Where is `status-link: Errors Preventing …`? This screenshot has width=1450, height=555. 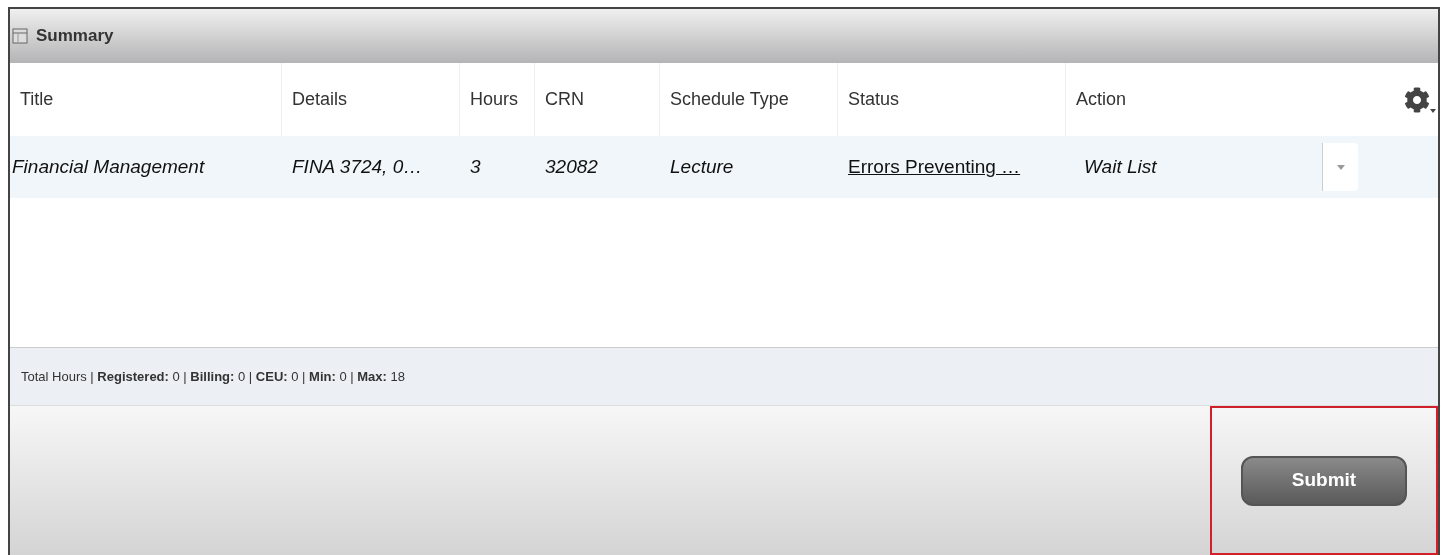 status-link: Errors Preventing … is located at coordinates (934, 166).